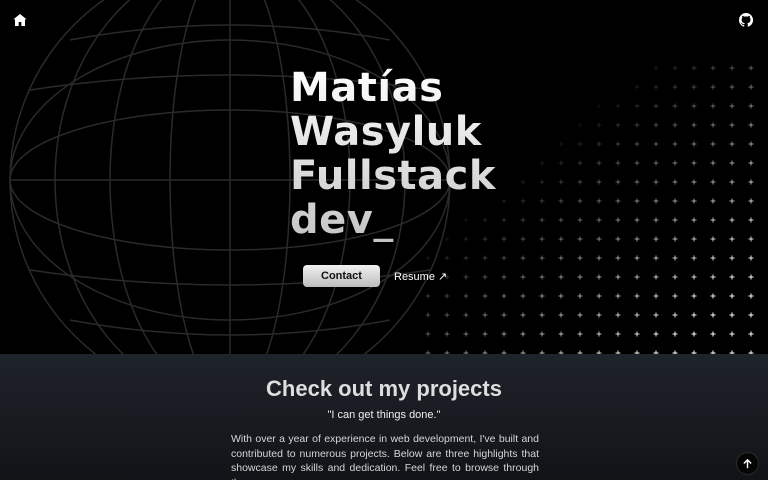 This screenshot has width=768, height=480. What do you see at coordinates (341, 276) in the screenshot?
I see `contact-button: Contact` at bounding box center [341, 276].